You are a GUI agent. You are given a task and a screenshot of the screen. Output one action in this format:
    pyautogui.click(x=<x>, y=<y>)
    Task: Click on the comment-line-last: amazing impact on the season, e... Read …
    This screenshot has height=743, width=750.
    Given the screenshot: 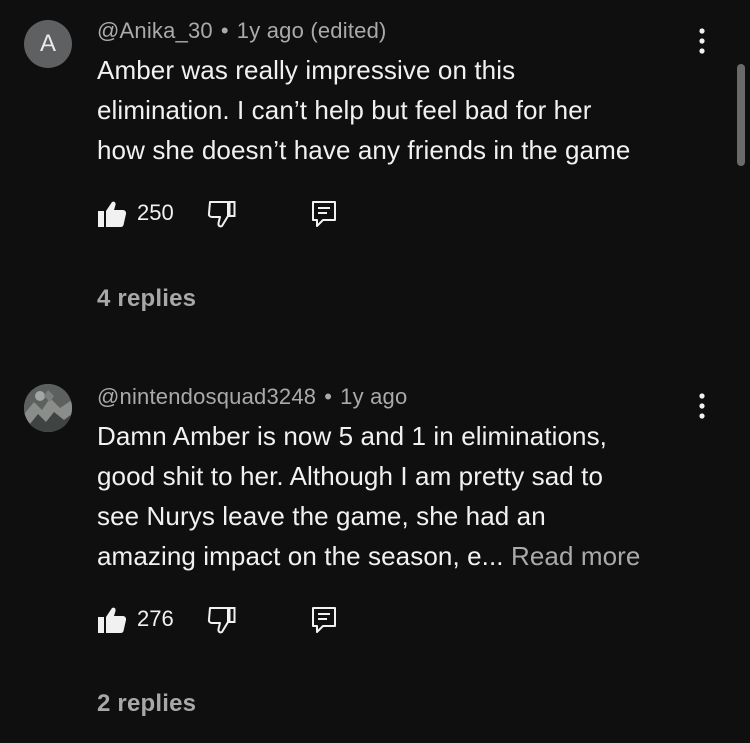 What is the action you would take?
    pyautogui.click(x=402, y=556)
    